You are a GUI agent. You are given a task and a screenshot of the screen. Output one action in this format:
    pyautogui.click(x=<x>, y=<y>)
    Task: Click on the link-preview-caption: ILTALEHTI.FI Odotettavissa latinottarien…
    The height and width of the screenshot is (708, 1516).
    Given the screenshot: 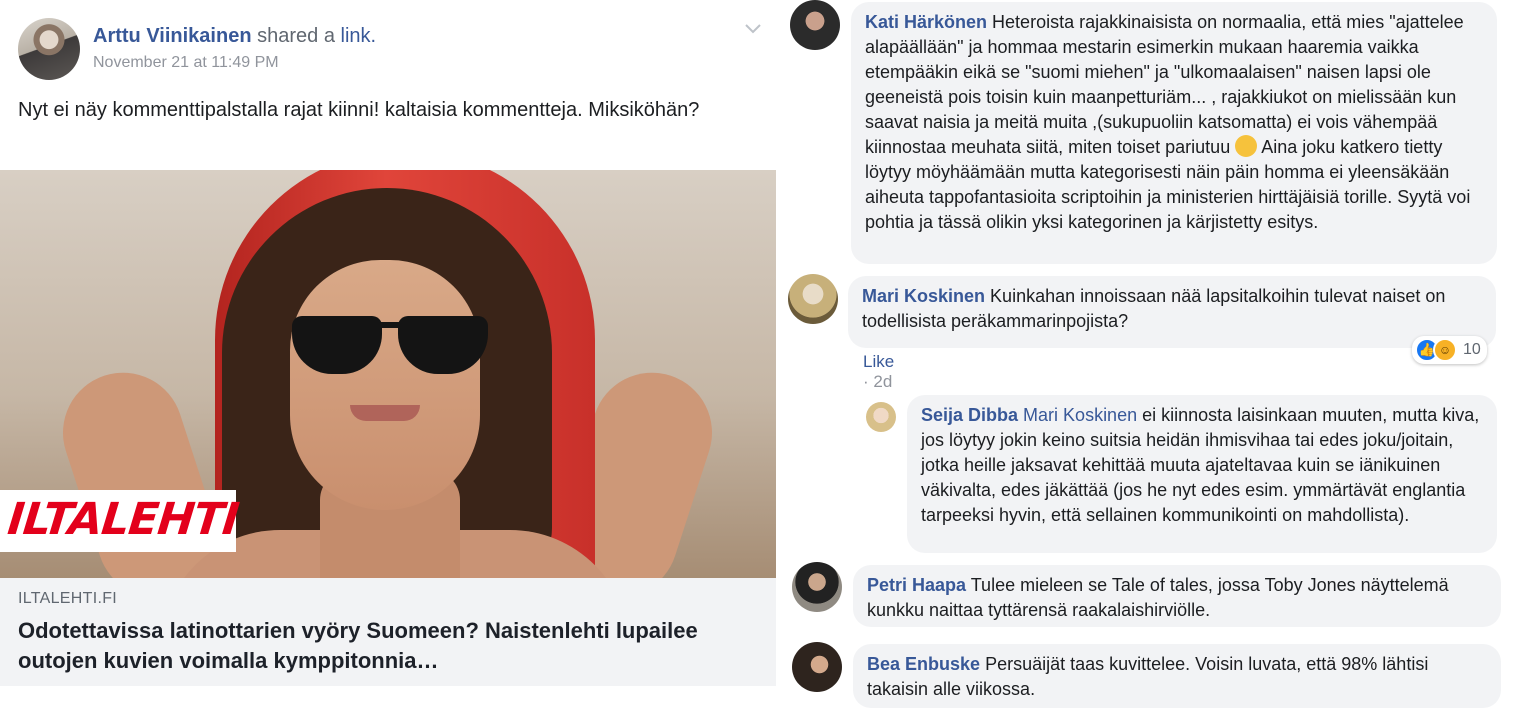 What is the action you would take?
    pyautogui.click(x=388, y=632)
    